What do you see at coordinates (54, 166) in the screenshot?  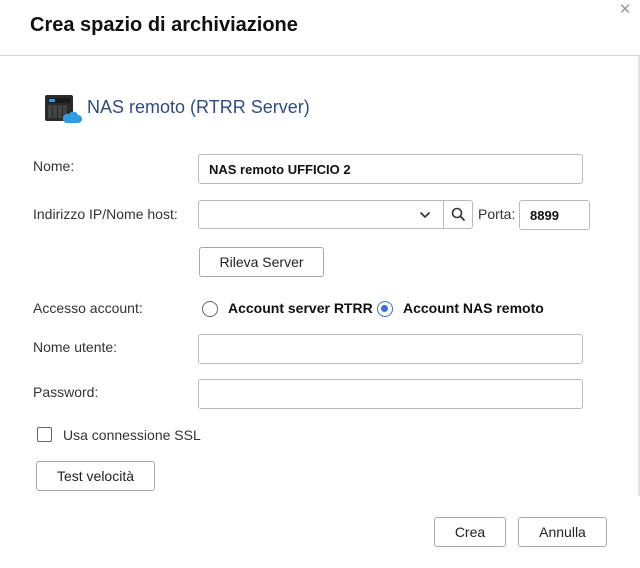 I see `name-label: Nome:` at bounding box center [54, 166].